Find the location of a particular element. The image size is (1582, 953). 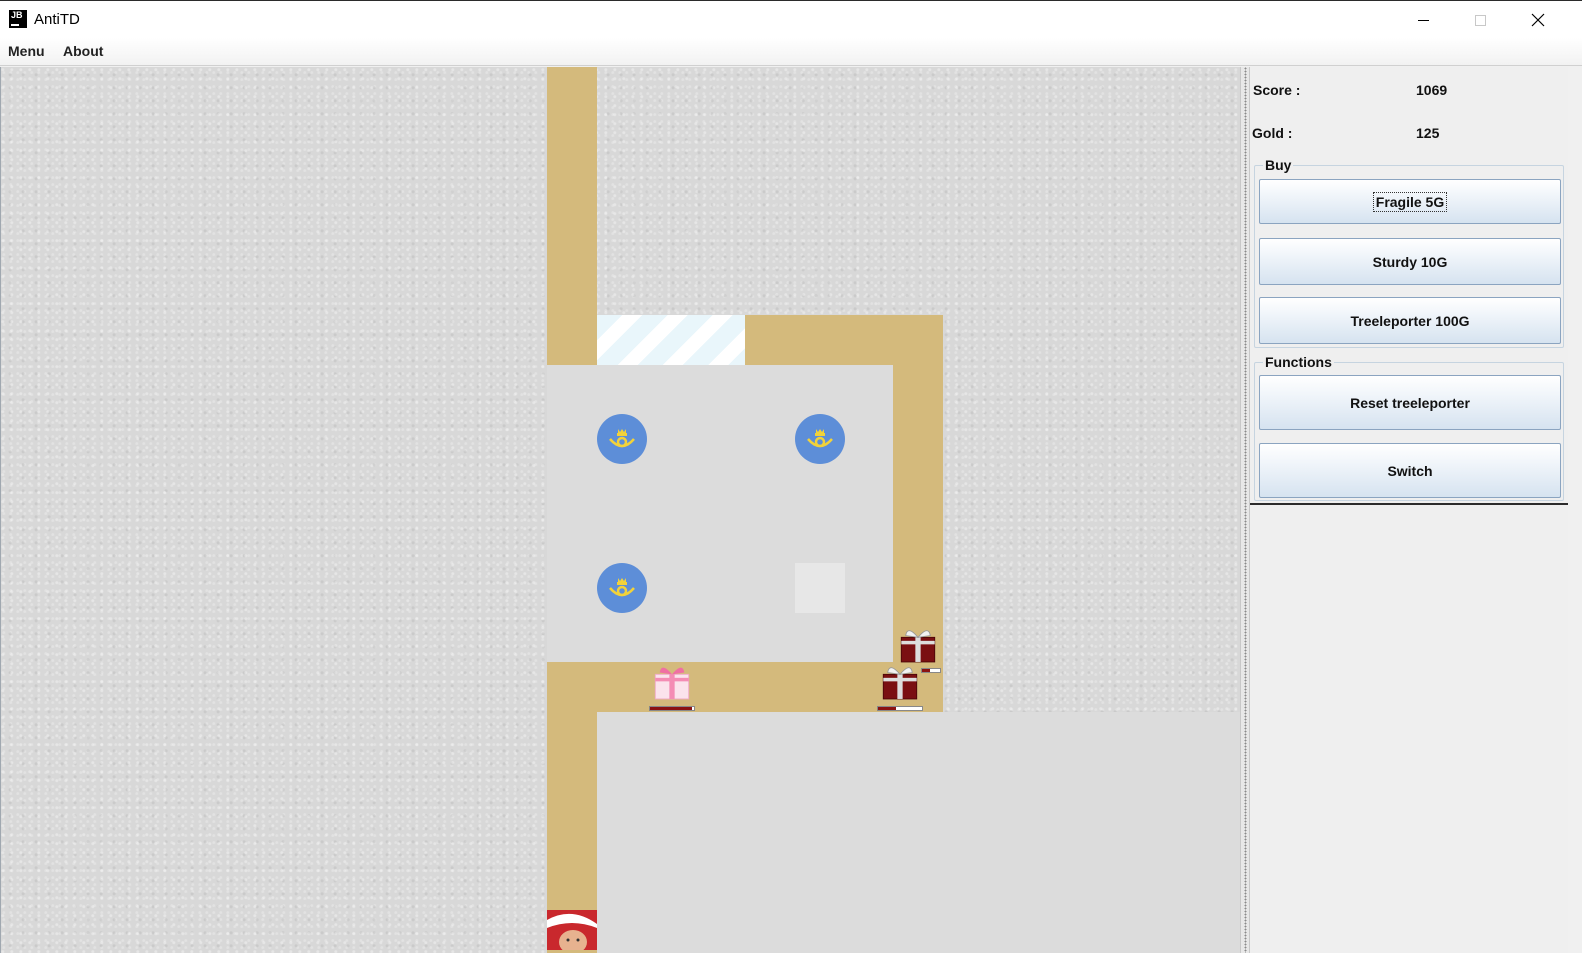

buy-treeleporter-label: Treeleporter 100G is located at coordinates (1410, 320).